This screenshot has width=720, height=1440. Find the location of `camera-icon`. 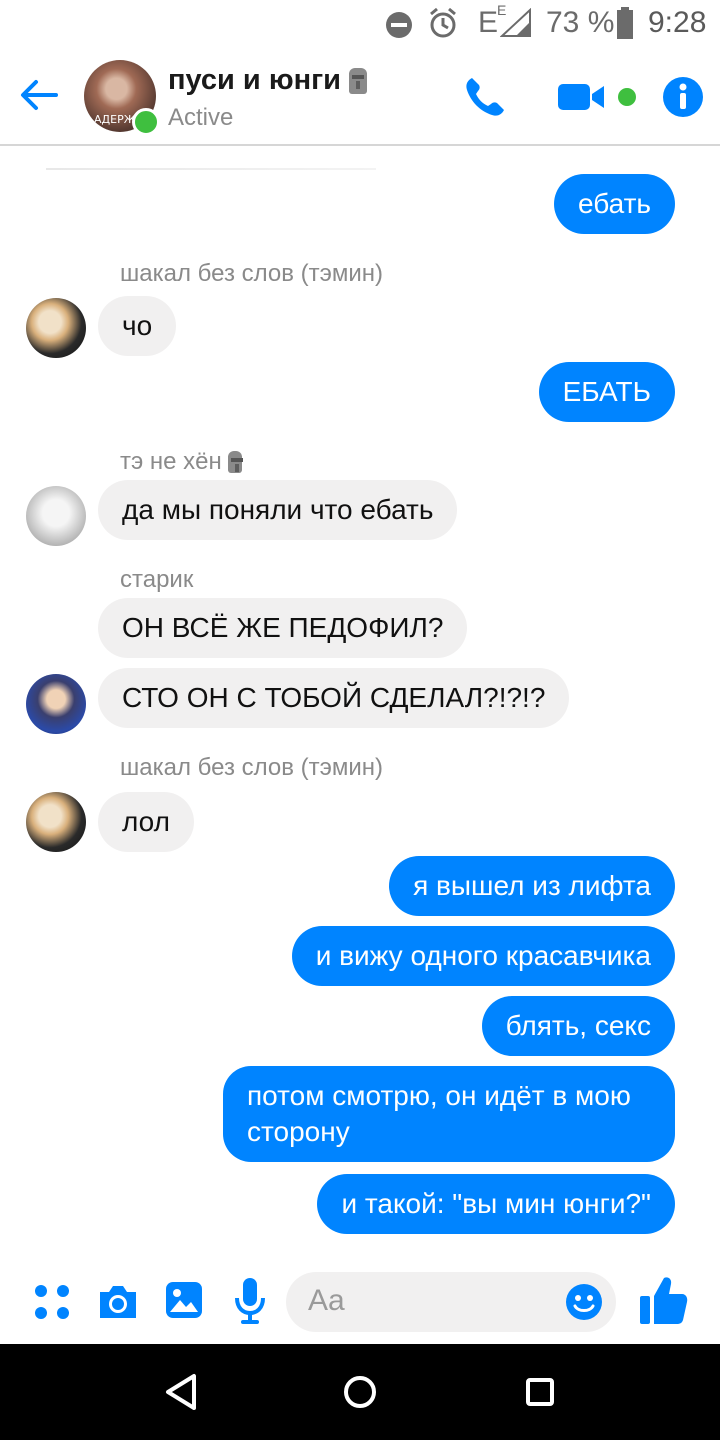

camera-icon is located at coordinates (118, 1302).